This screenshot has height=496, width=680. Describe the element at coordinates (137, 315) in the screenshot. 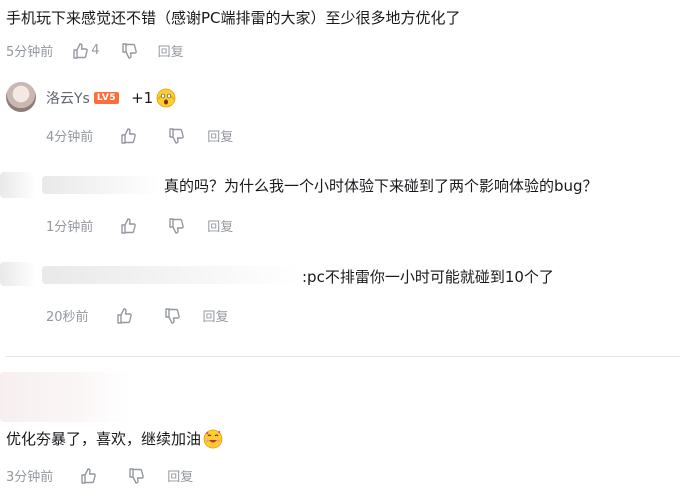

I see `comment-meta: 20秒前 回复` at that location.